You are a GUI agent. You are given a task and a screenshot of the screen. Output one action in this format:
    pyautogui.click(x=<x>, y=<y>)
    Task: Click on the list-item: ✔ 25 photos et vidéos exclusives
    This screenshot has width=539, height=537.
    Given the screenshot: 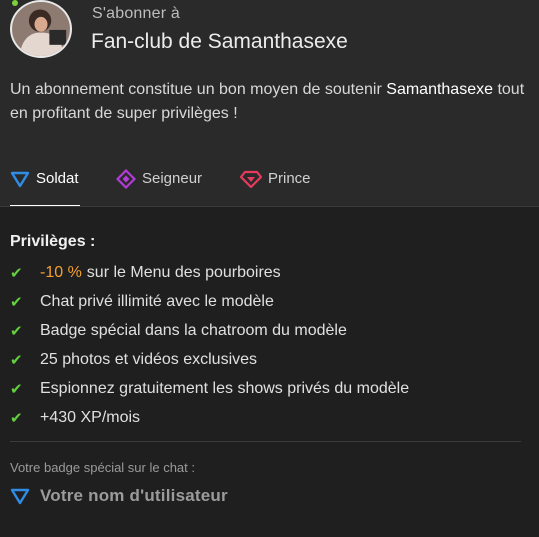 What is the action you would take?
    pyautogui.click(x=270, y=359)
    